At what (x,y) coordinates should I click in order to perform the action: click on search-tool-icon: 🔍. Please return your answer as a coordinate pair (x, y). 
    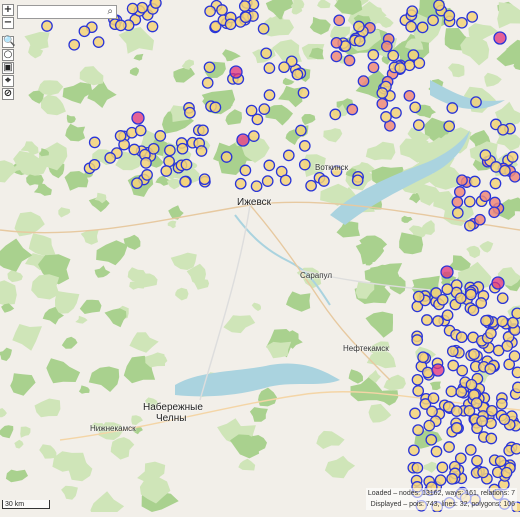
    Looking at the image, I should click on (8, 42).